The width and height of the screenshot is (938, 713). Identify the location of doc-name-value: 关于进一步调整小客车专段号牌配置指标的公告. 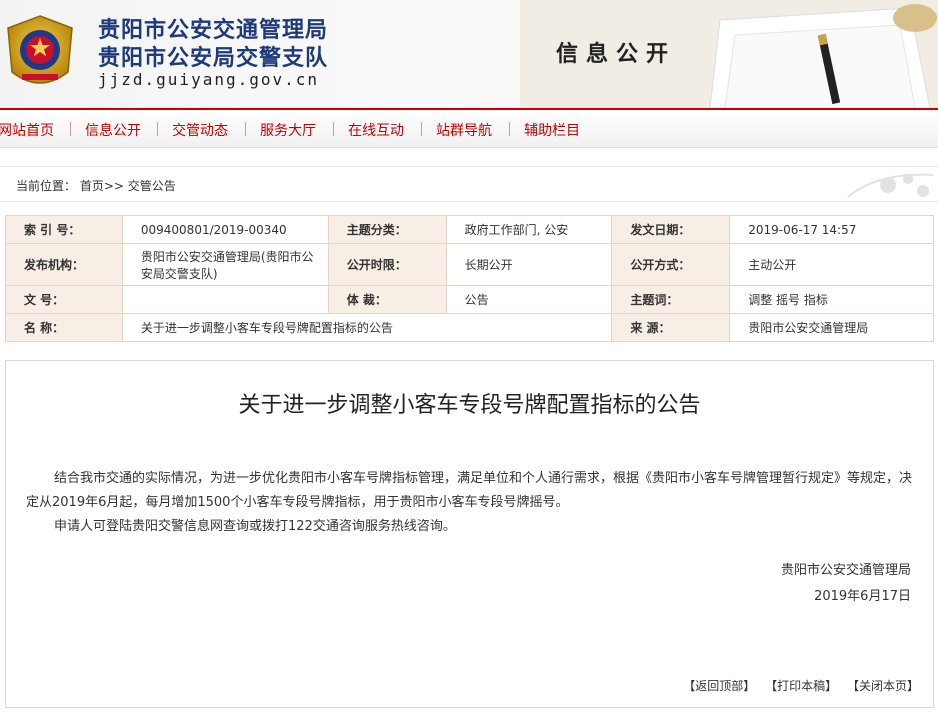
(367, 327).